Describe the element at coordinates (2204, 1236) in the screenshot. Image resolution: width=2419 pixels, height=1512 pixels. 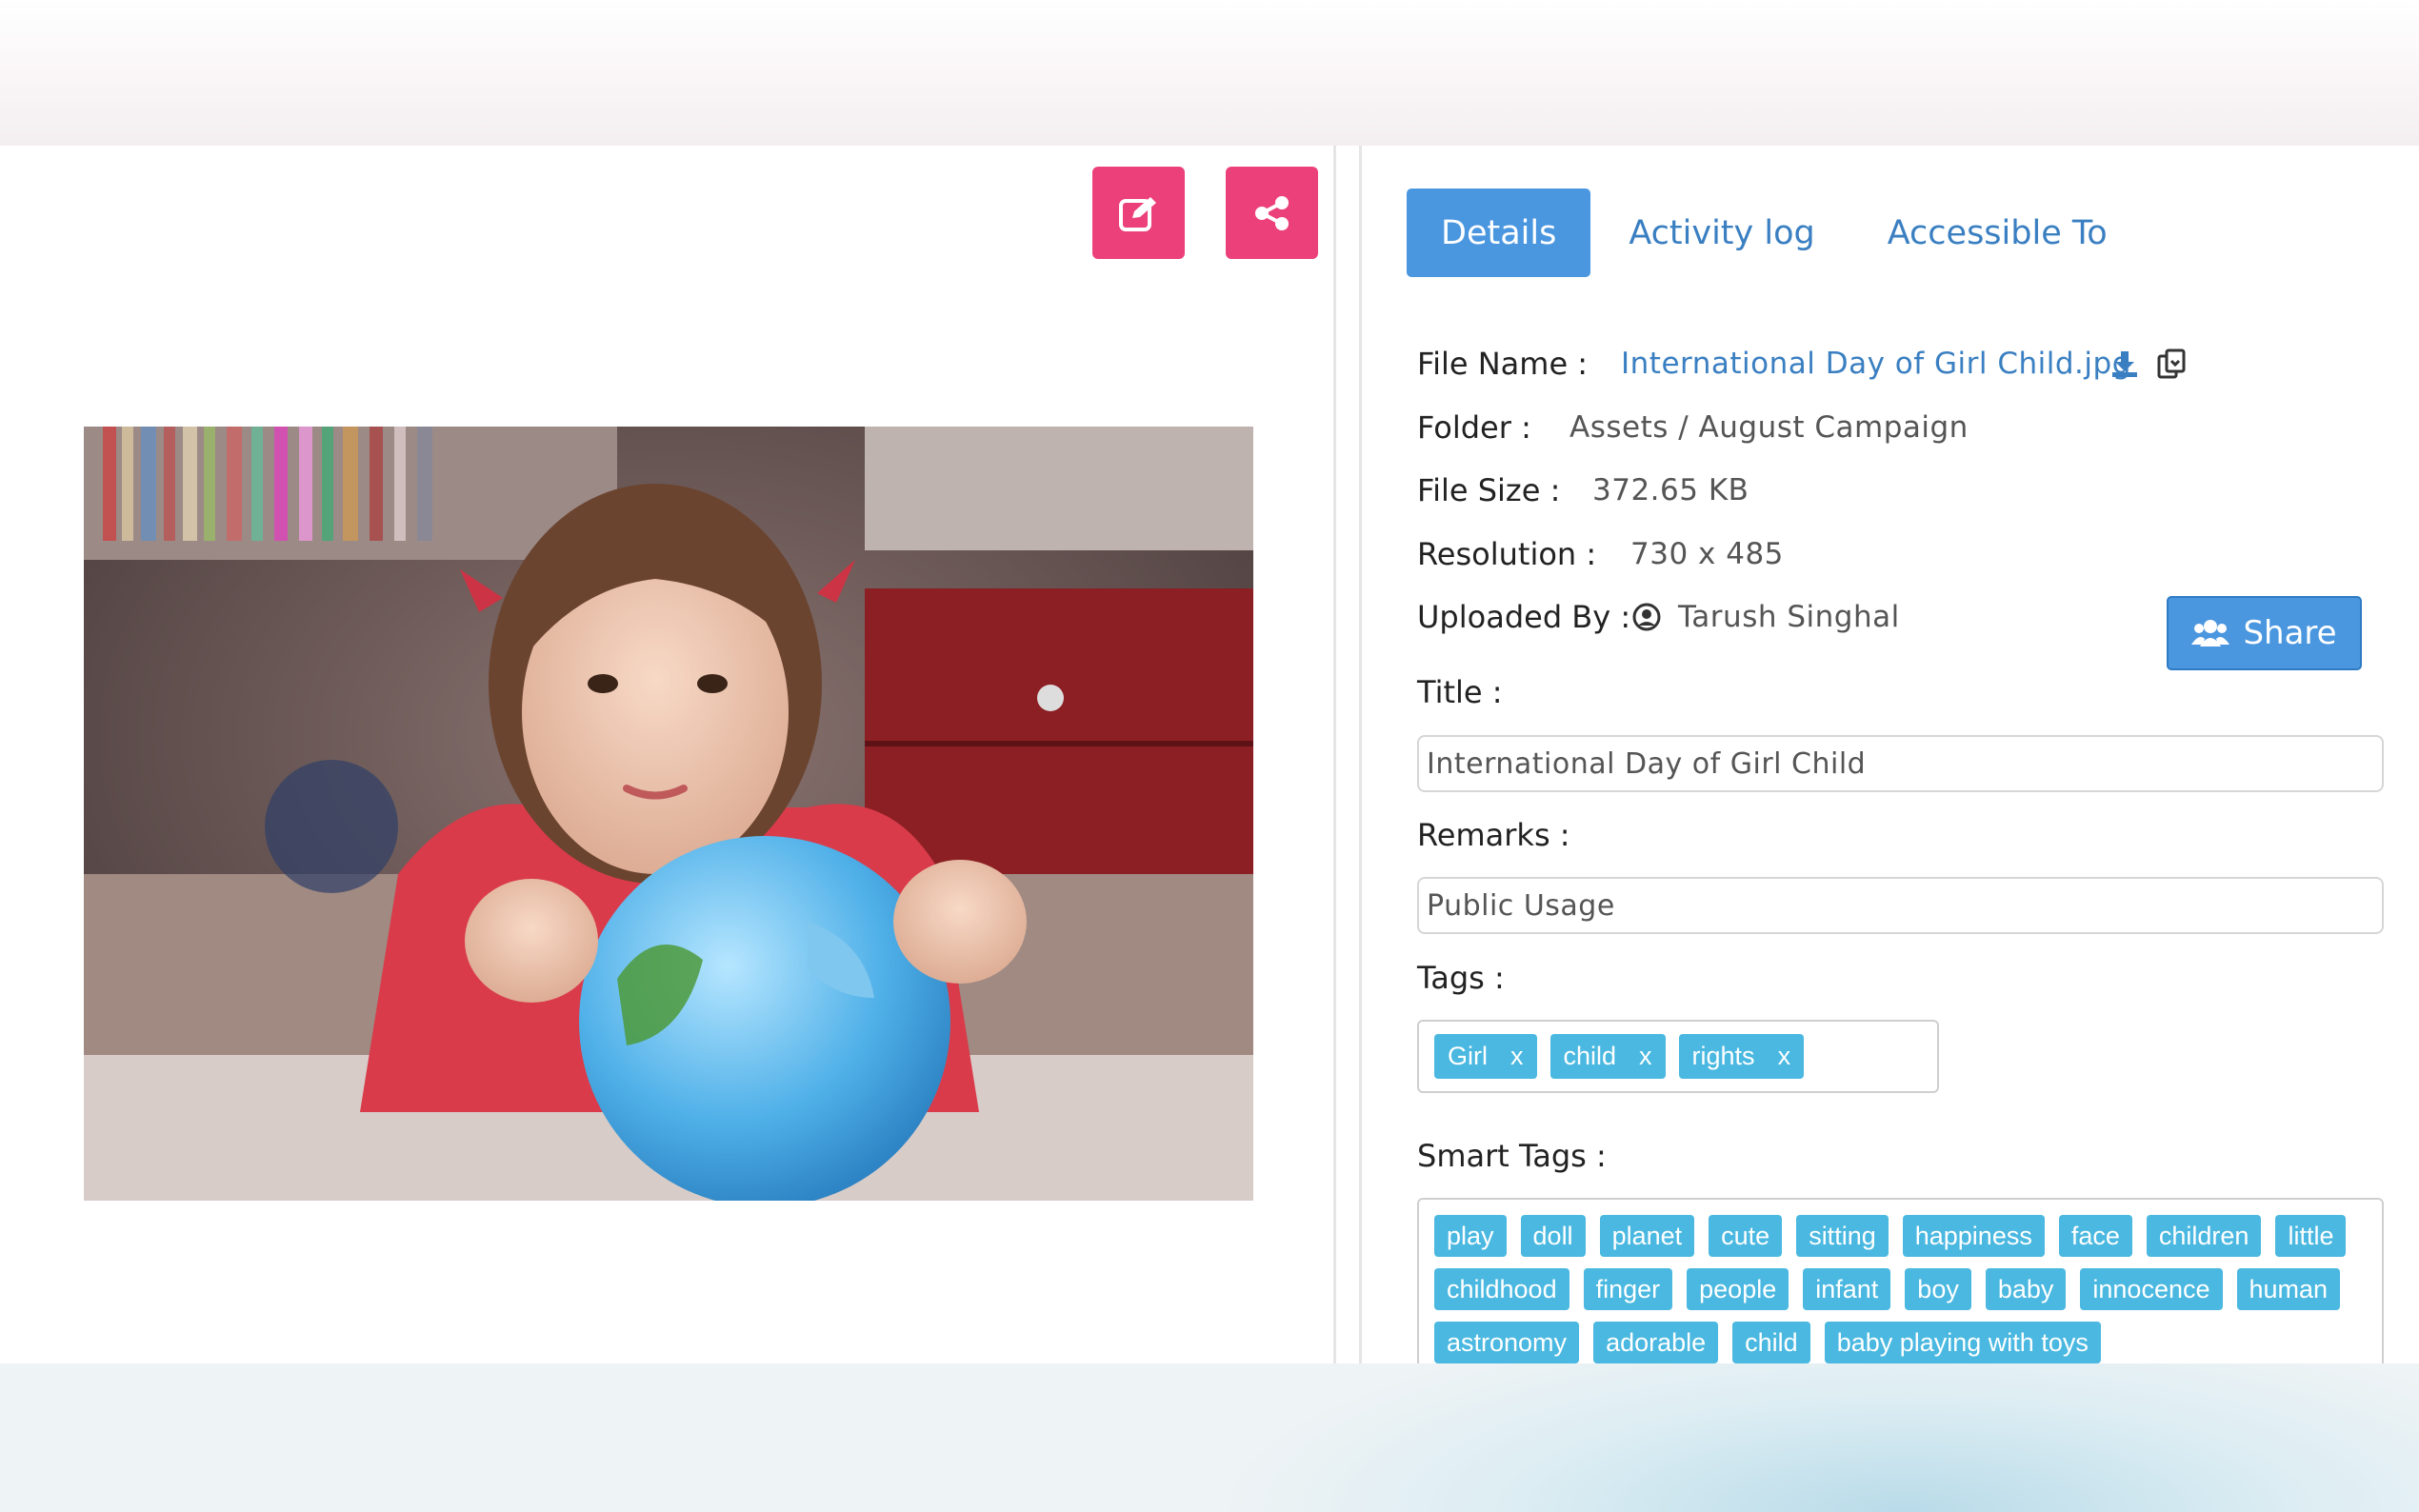
I see `smart-tag: children` at that location.